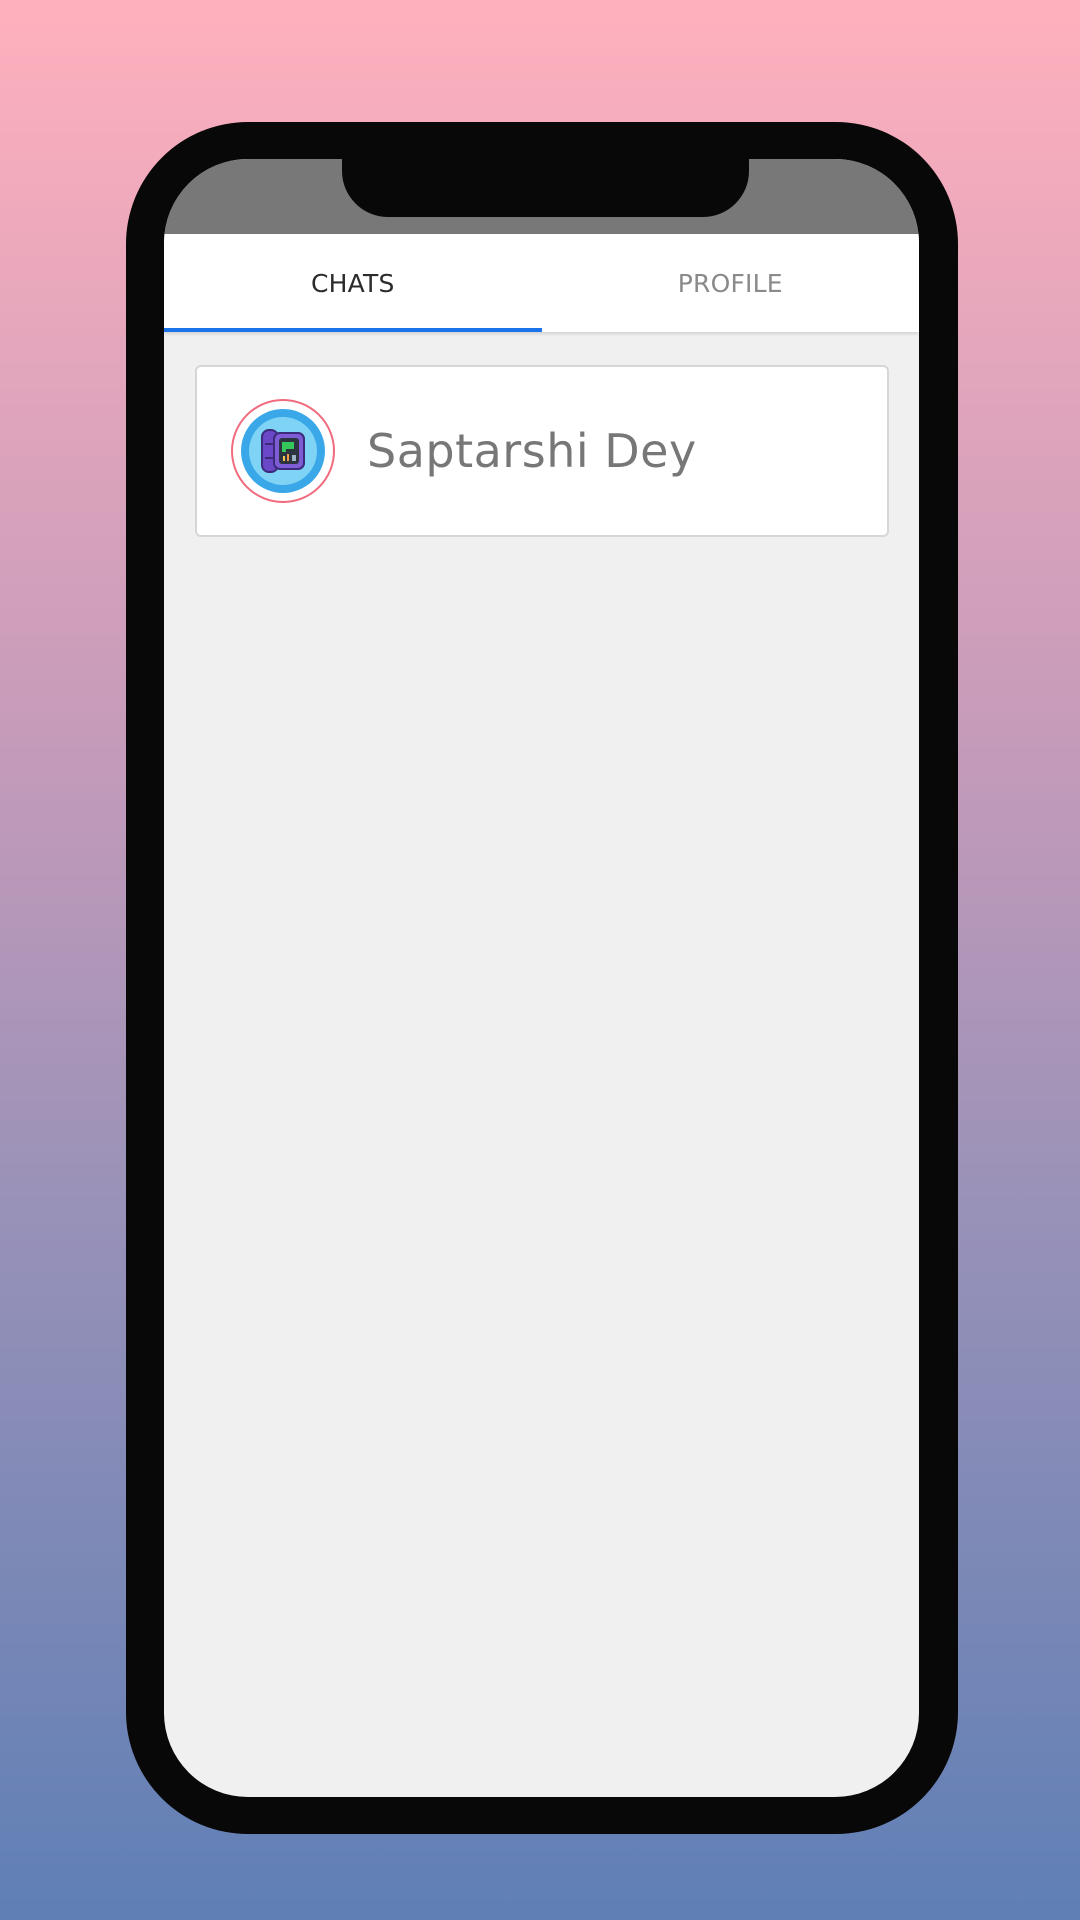 This screenshot has height=1920, width=1080. I want to click on tab-chats-label: CHATS, so click(352, 283).